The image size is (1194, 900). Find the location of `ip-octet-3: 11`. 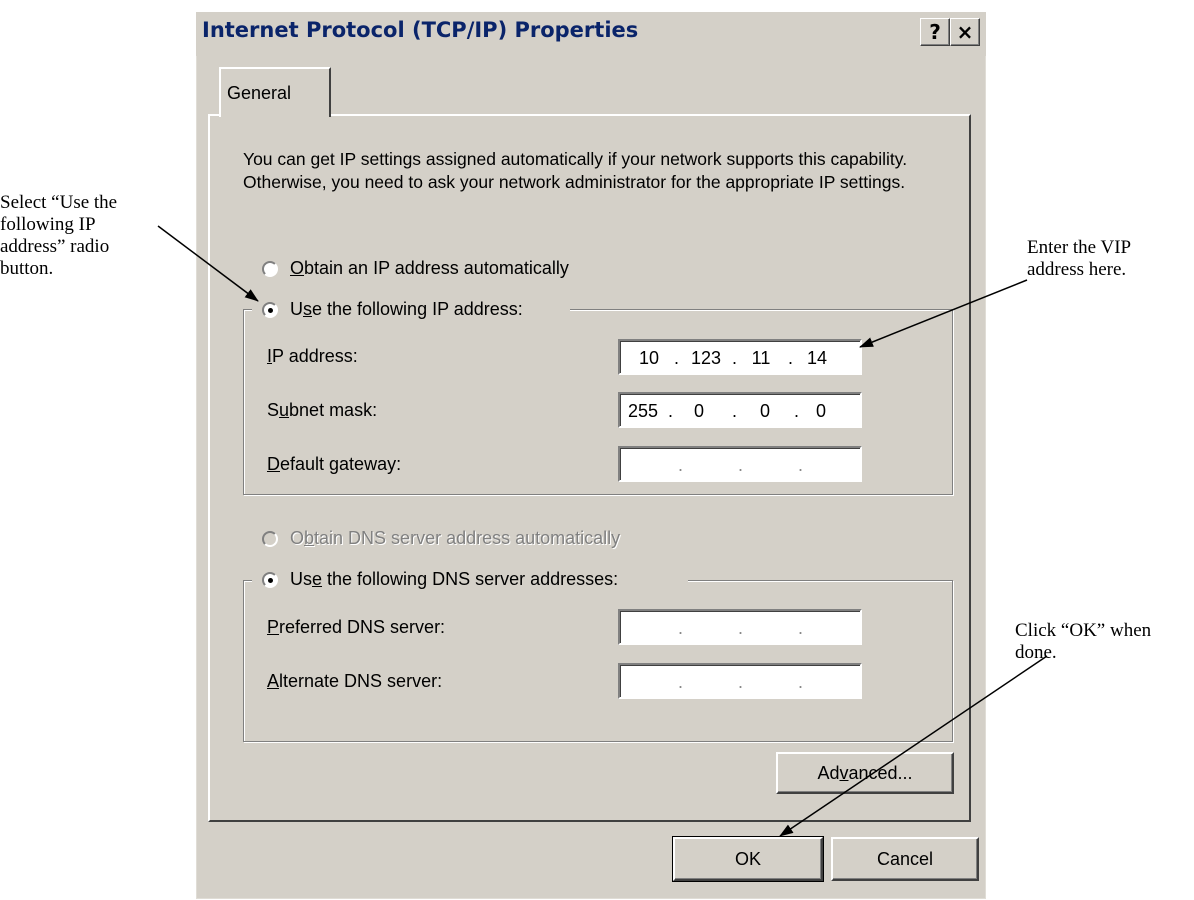

ip-octet-3: 11 is located at coordinates (761, 358).